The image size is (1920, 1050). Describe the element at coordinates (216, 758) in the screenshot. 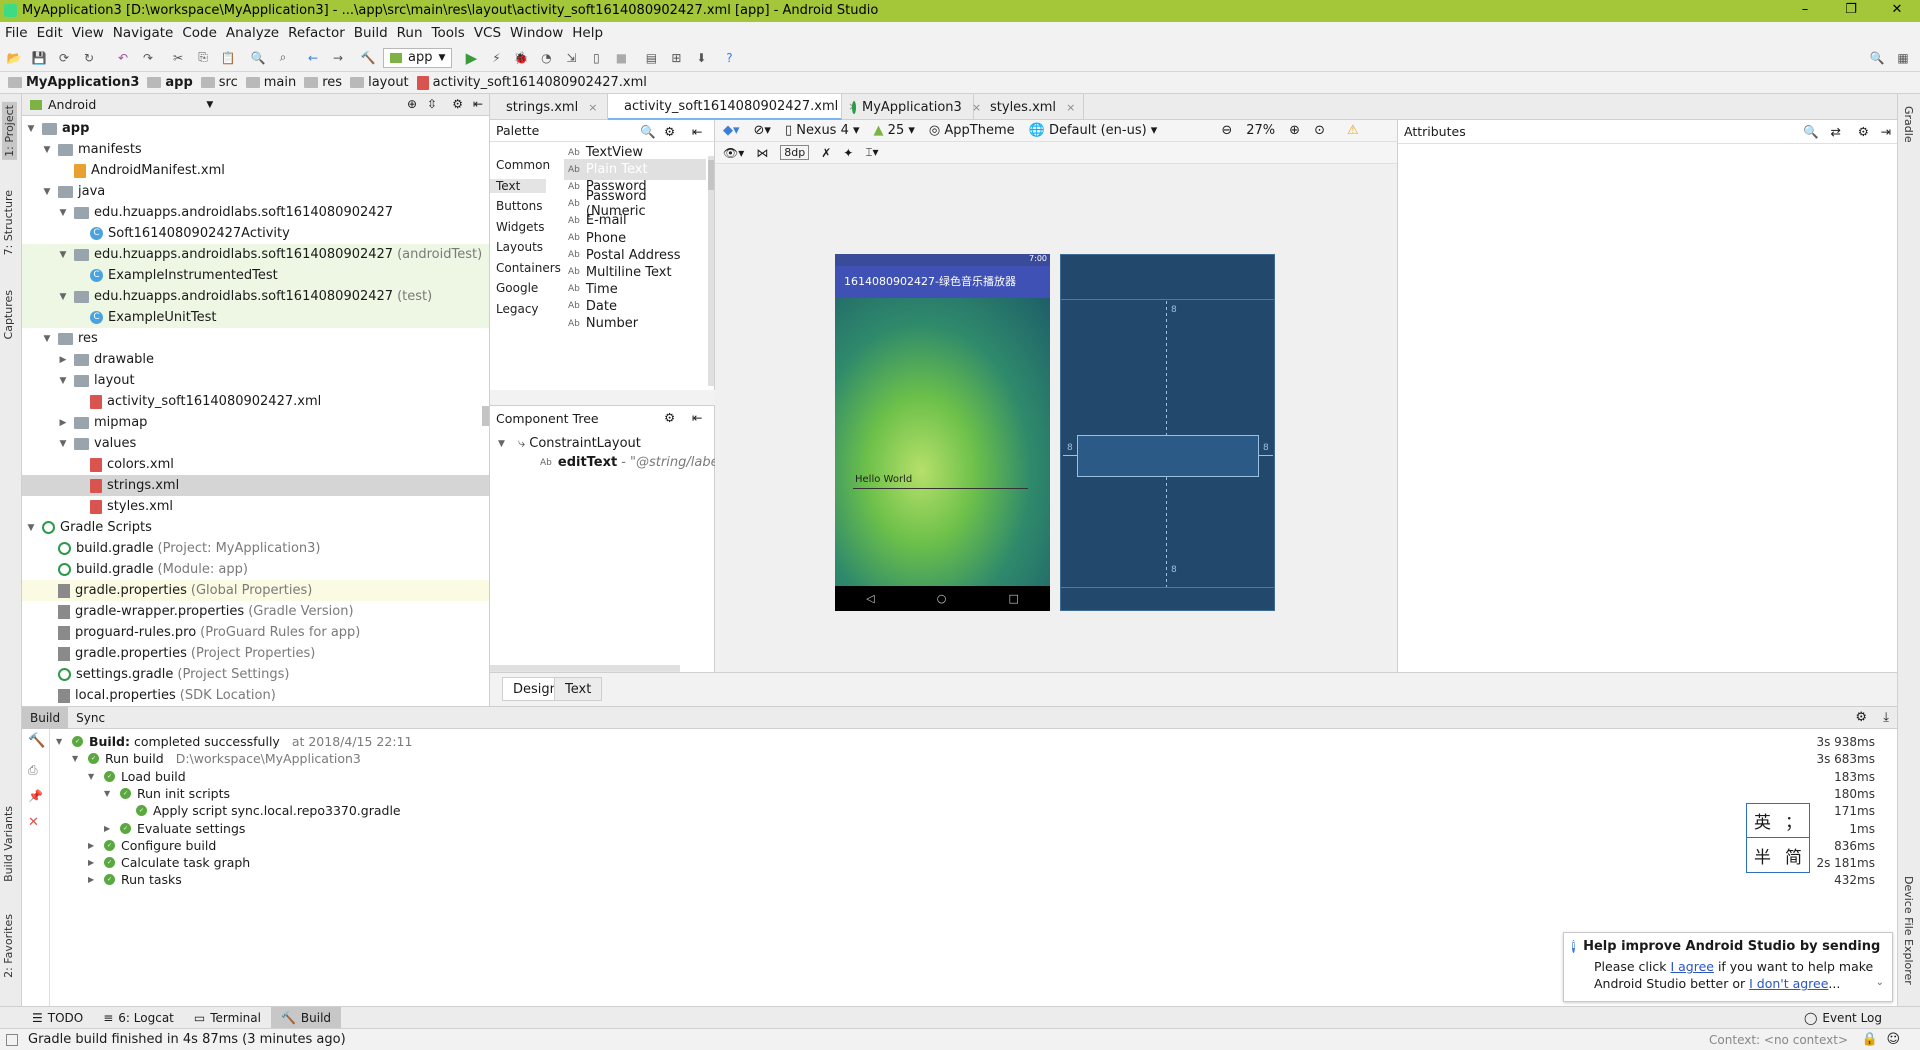

I see `build-tree-row: ▼ ✓ Run build D:\workspace\MyApplication3` at that location.